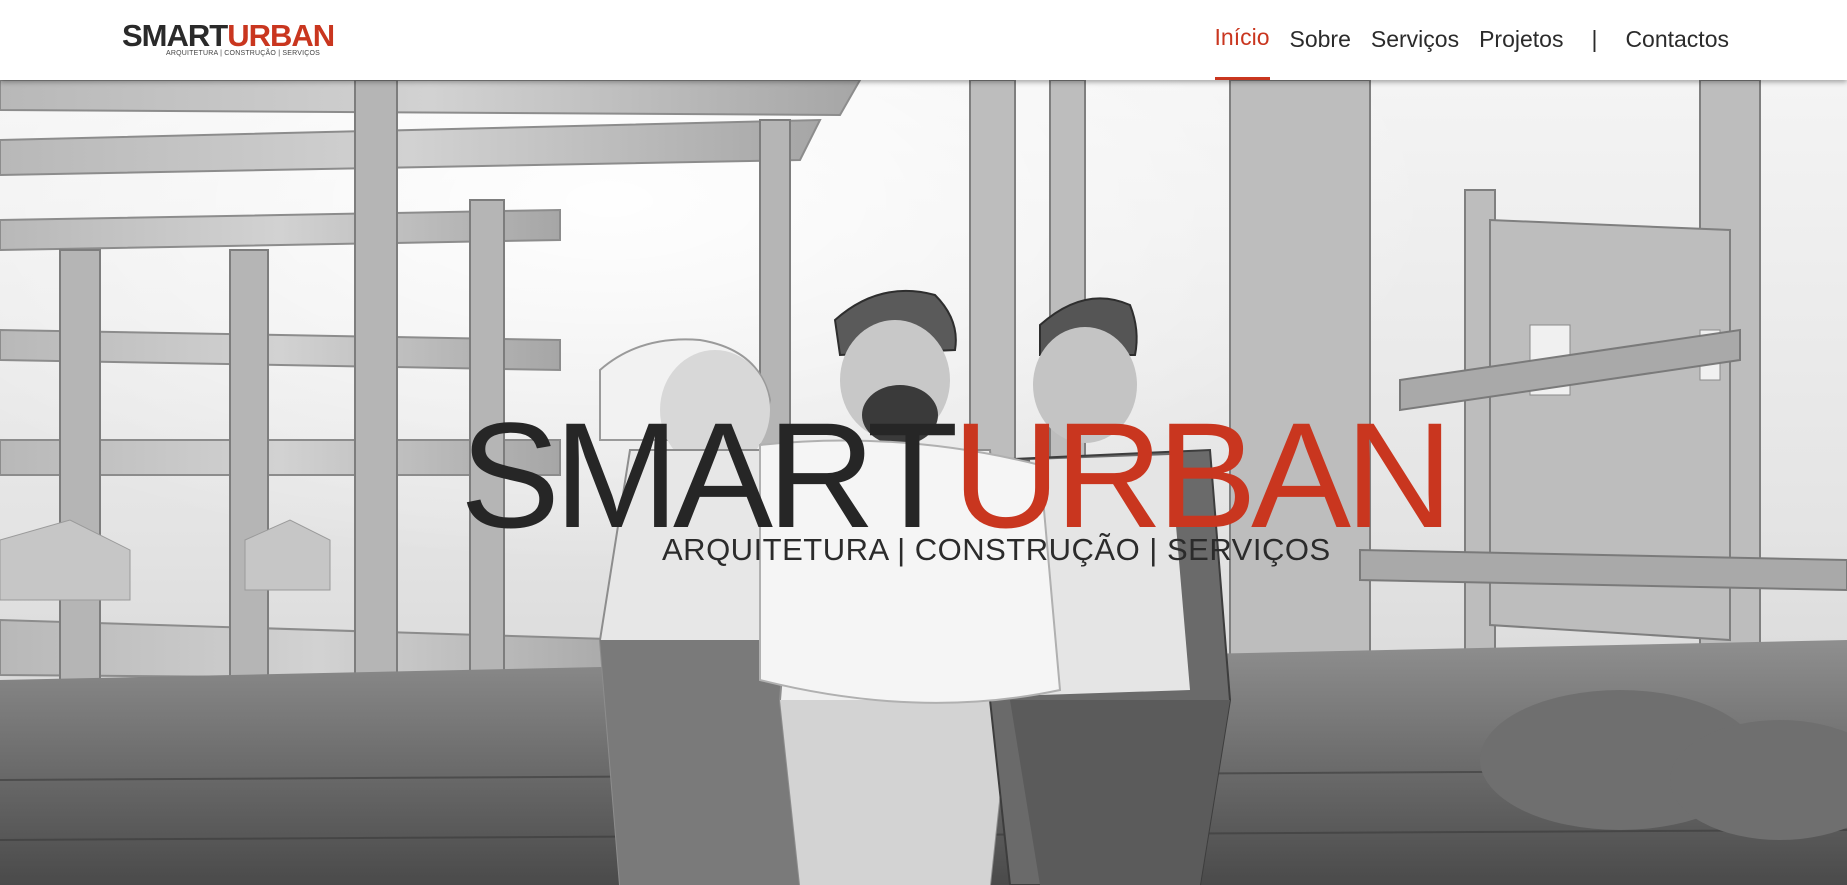 The width and height of the screenshot is (1847, 885). I want to click on nav-item-inicio: Início, so click(1242, 40).